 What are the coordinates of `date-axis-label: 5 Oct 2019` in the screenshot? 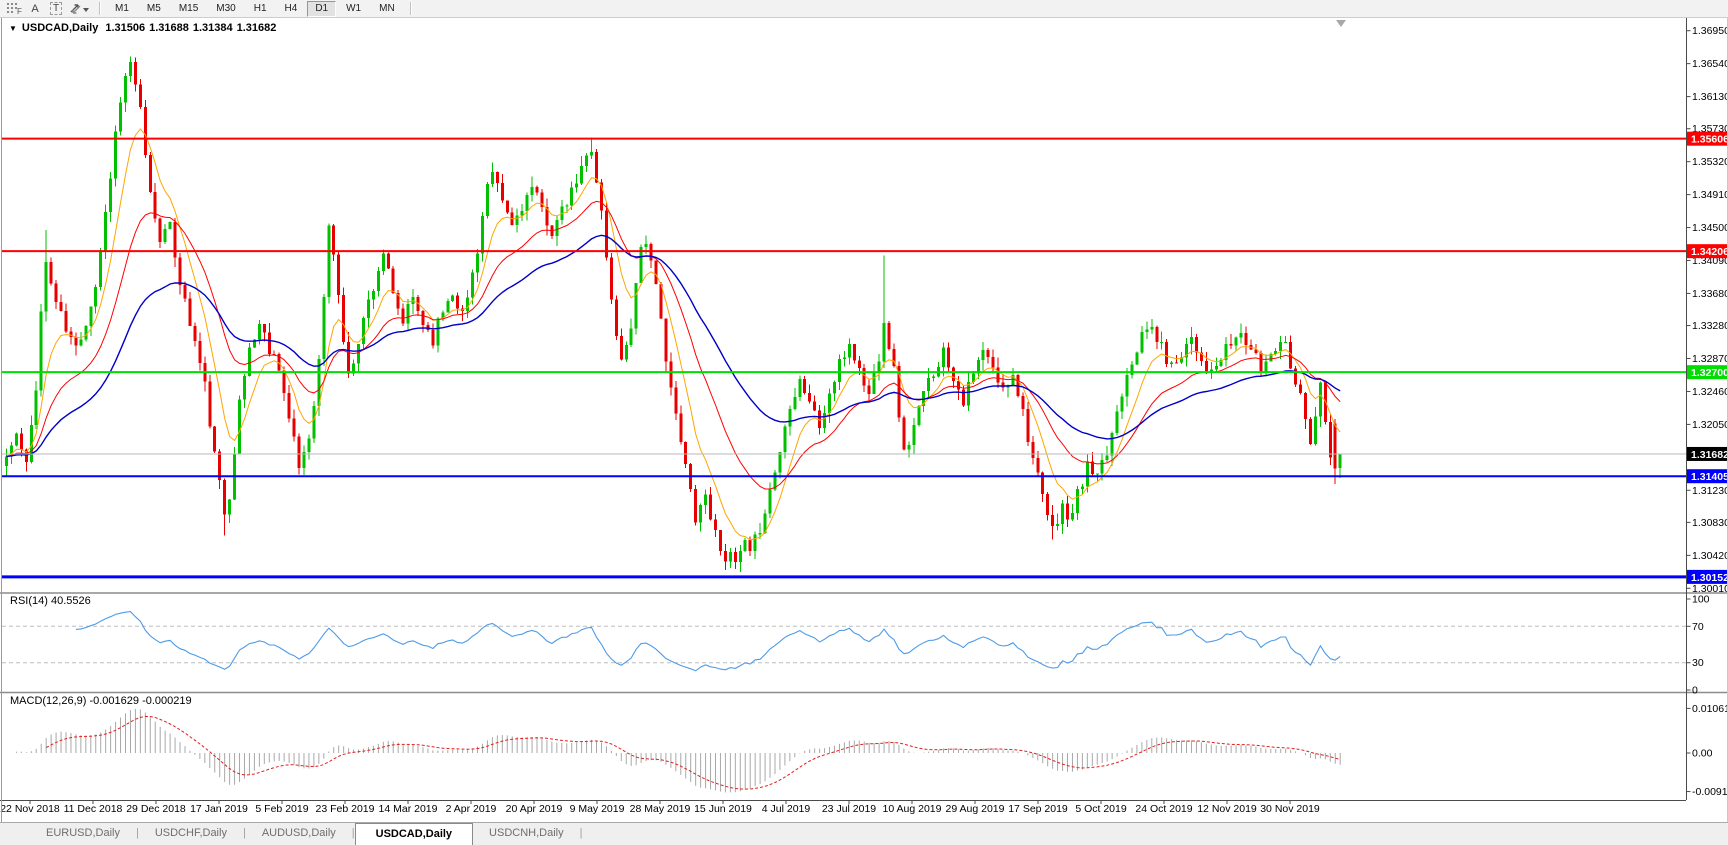 It's located at (1101, 809).